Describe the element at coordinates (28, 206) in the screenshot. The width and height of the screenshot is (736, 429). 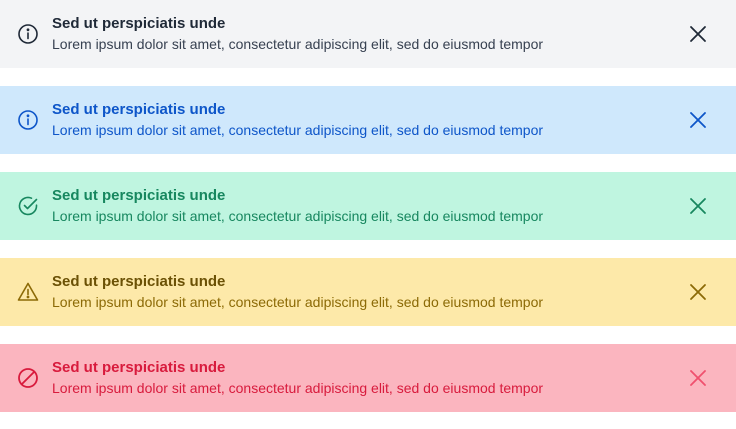
I see `check-circle-icon` at that location.